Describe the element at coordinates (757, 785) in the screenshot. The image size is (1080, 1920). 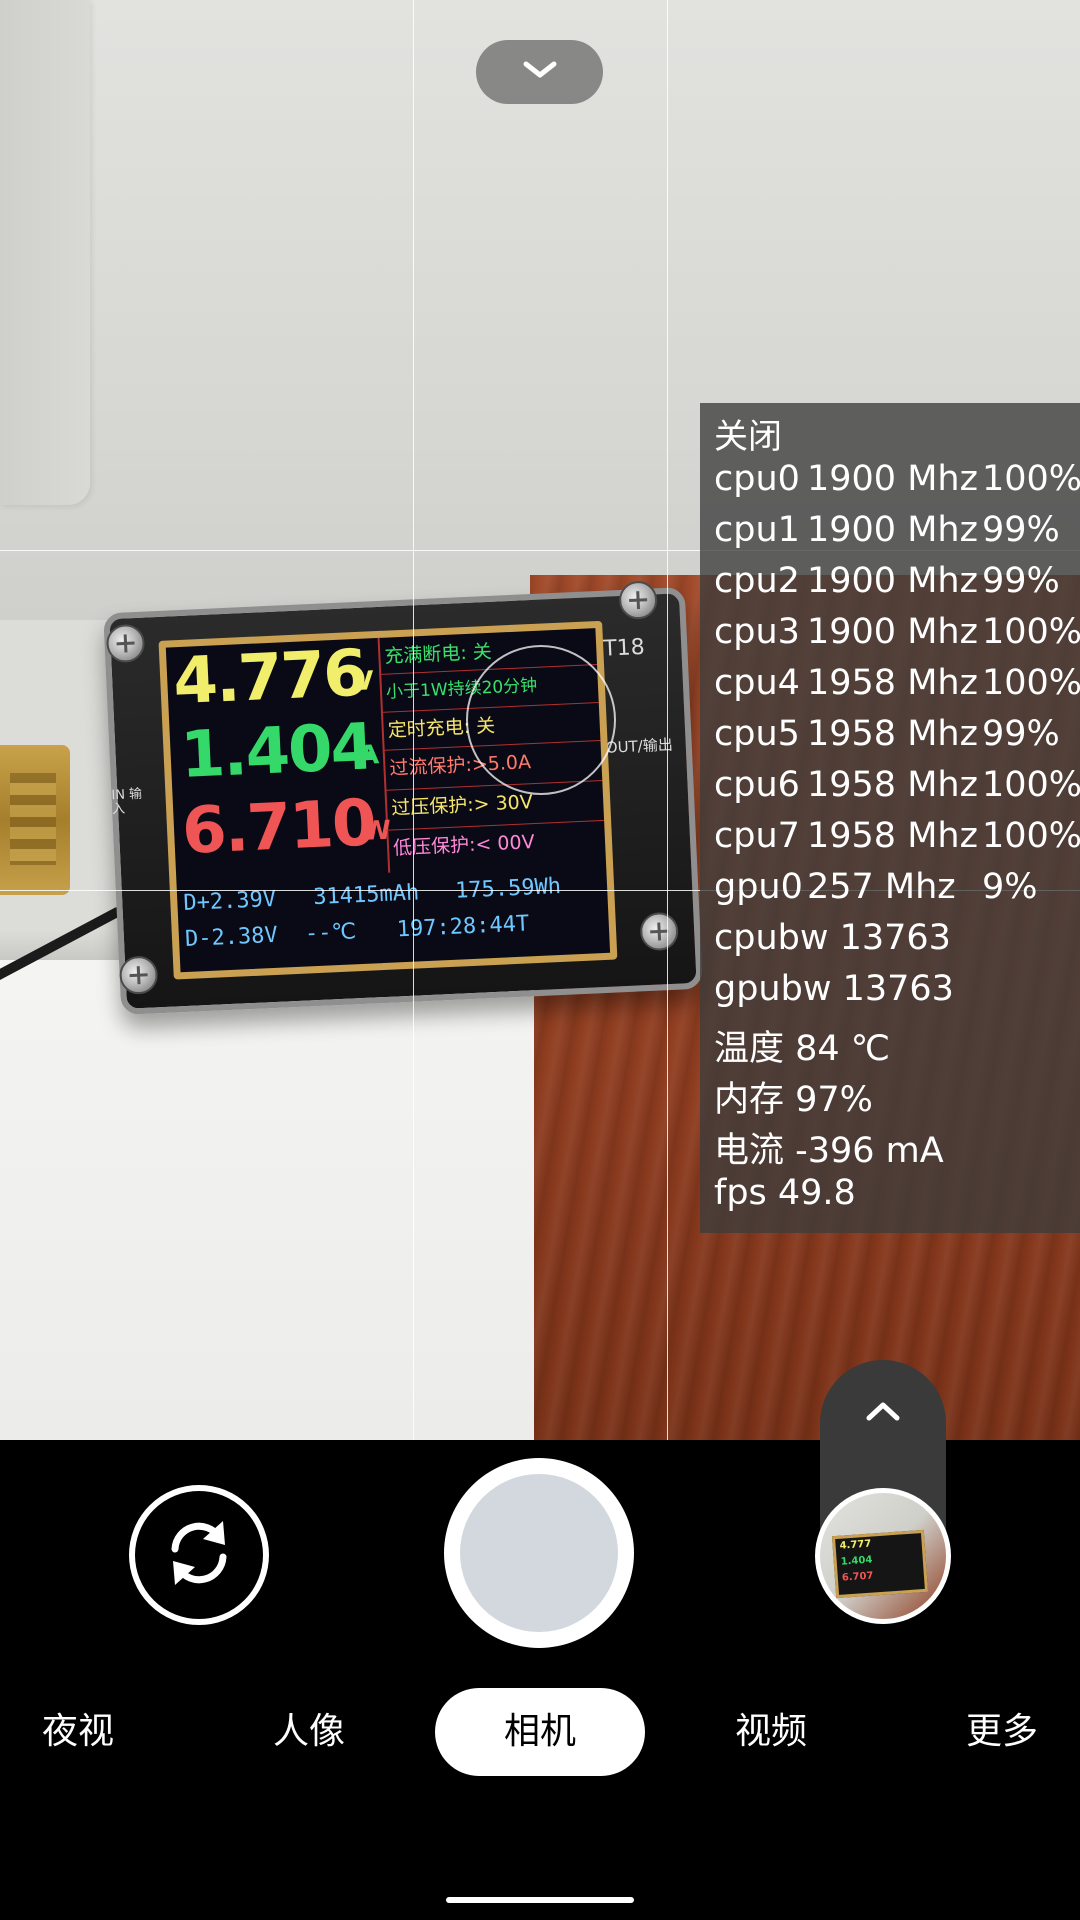
I see `cpu-name: cpu6` at that location.